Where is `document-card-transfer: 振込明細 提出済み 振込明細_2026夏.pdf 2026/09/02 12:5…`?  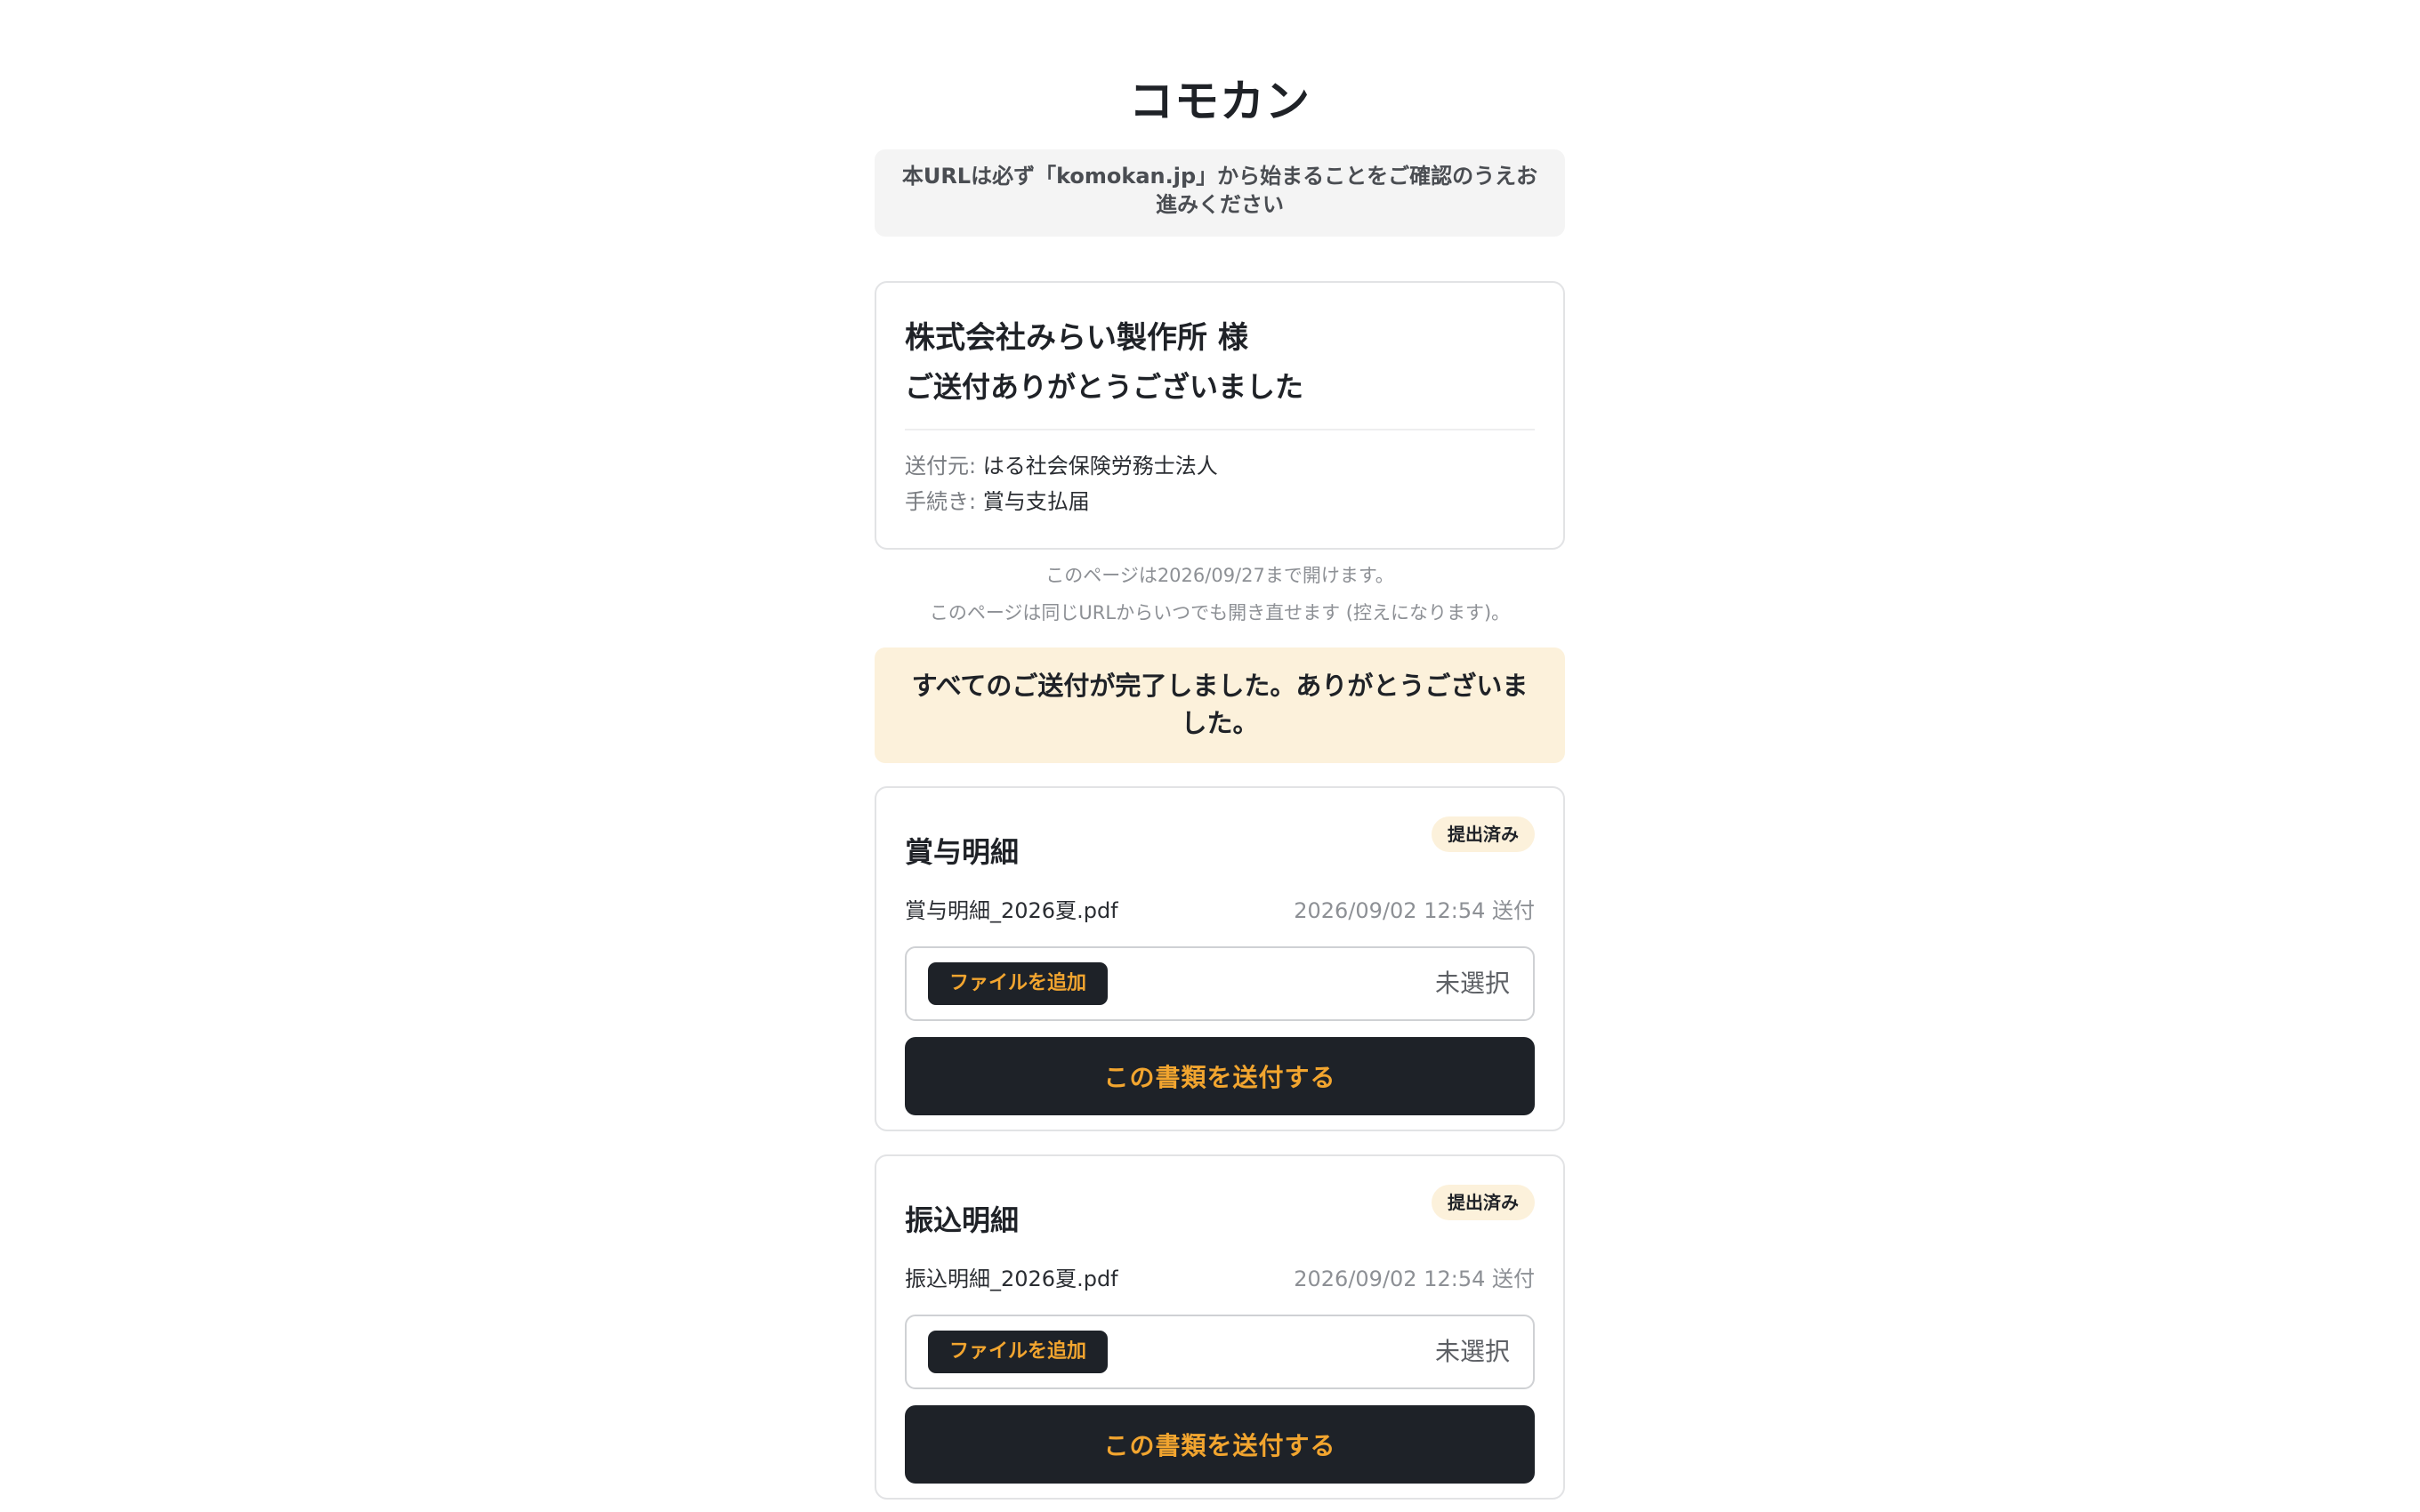 document-card-transfer: 振込明細 提出済み 振込明細_2026夏.pdf 2026/09/02 12:5… is located at coordinates (1220, 1327).